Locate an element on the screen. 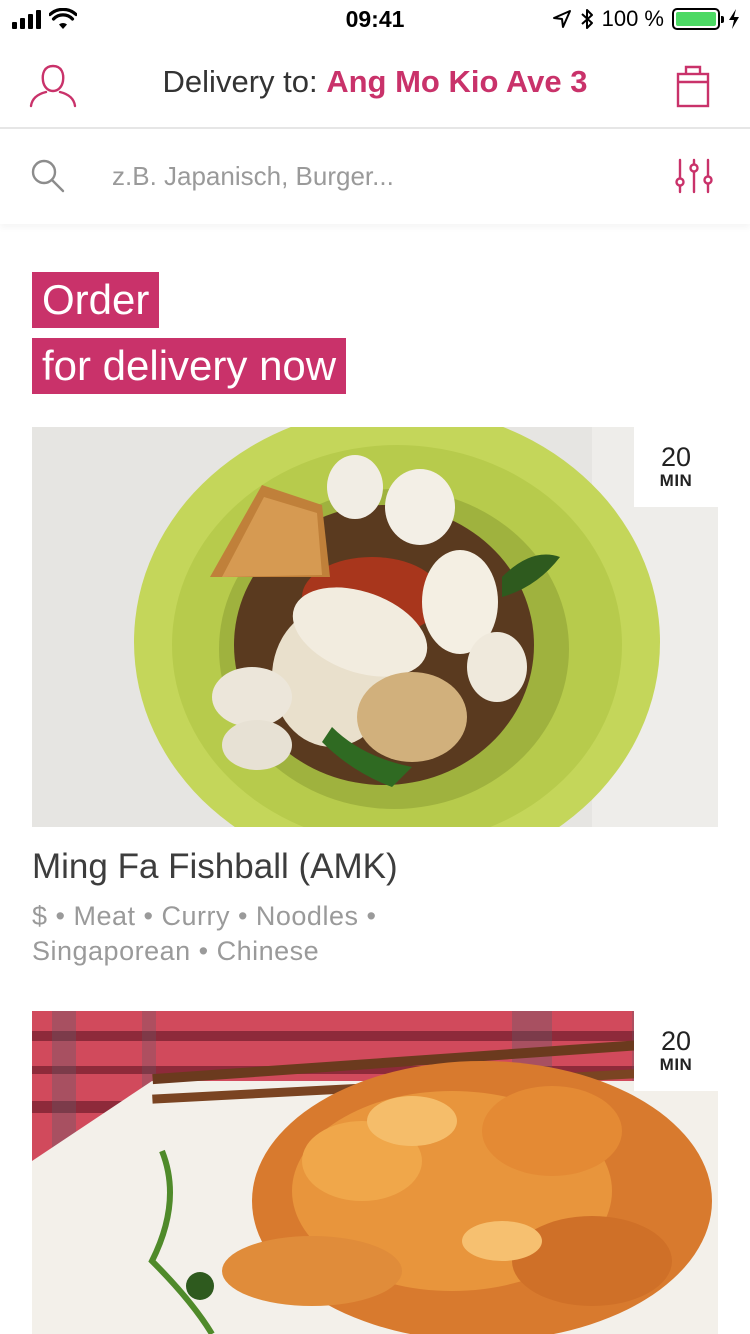 Image resolution: width=750 pixels, height=1334 pixels. battery-icon is located at coordinates (698, 19).